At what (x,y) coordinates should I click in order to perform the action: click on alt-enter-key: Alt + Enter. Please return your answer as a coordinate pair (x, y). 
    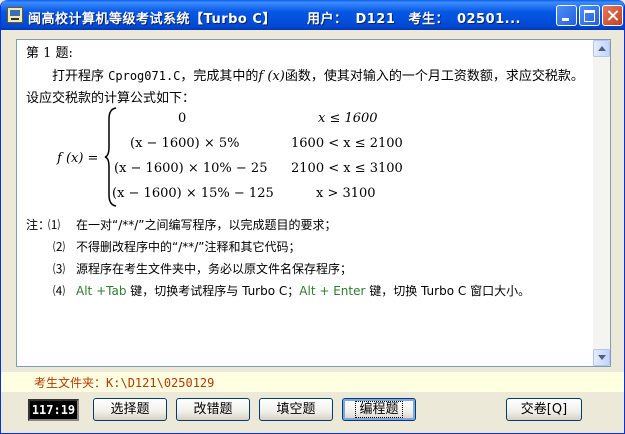
    Looking at the image, I should click on (332, 291).